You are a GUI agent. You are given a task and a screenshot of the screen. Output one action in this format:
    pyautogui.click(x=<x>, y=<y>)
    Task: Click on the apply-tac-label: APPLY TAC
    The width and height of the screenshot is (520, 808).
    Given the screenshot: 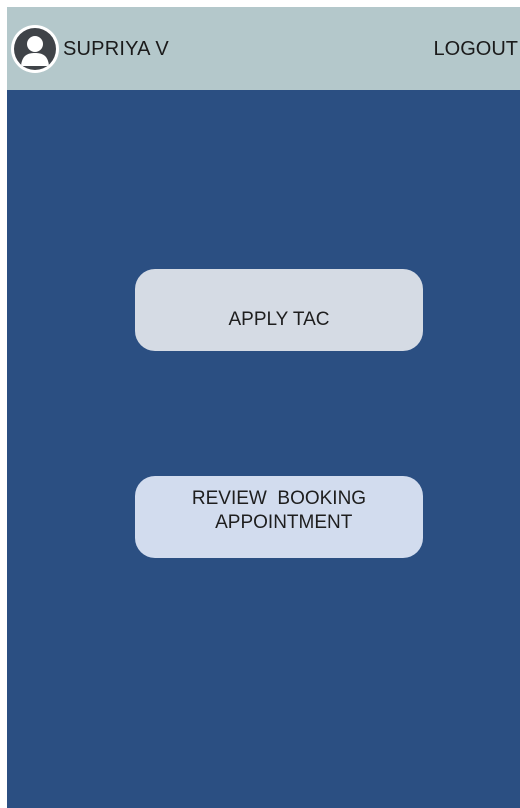 What is the action you would take?
    pyautogui.click(x=279, y=319)
    